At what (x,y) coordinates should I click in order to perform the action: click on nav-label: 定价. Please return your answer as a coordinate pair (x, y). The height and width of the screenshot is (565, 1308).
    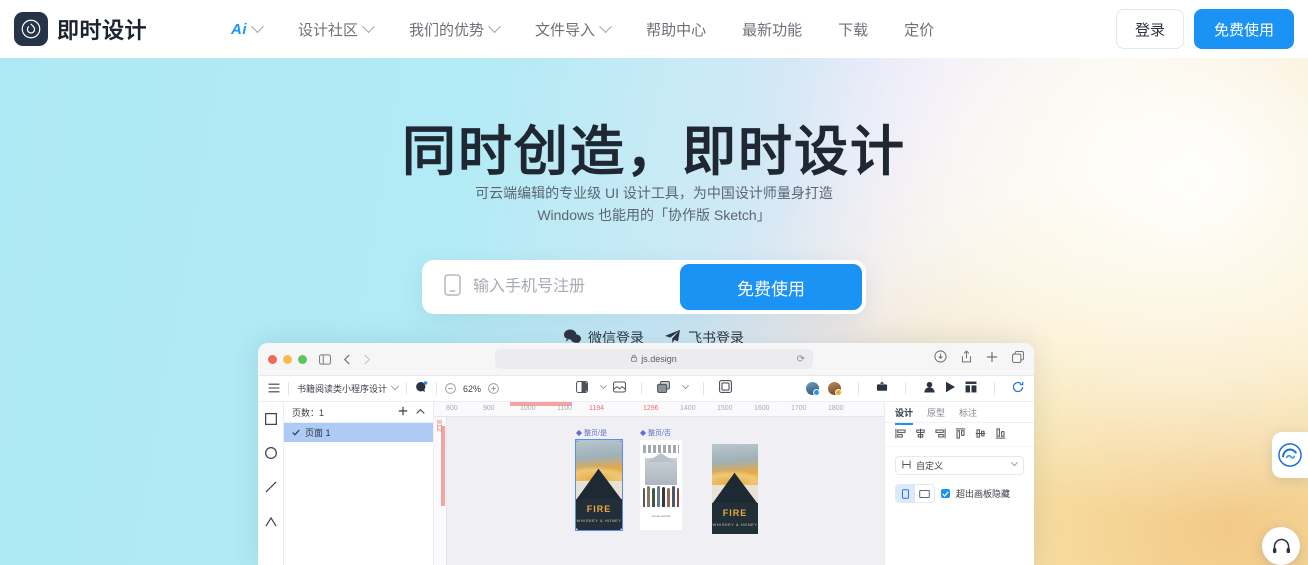
    Looking at the image, I should click on (919, 30).